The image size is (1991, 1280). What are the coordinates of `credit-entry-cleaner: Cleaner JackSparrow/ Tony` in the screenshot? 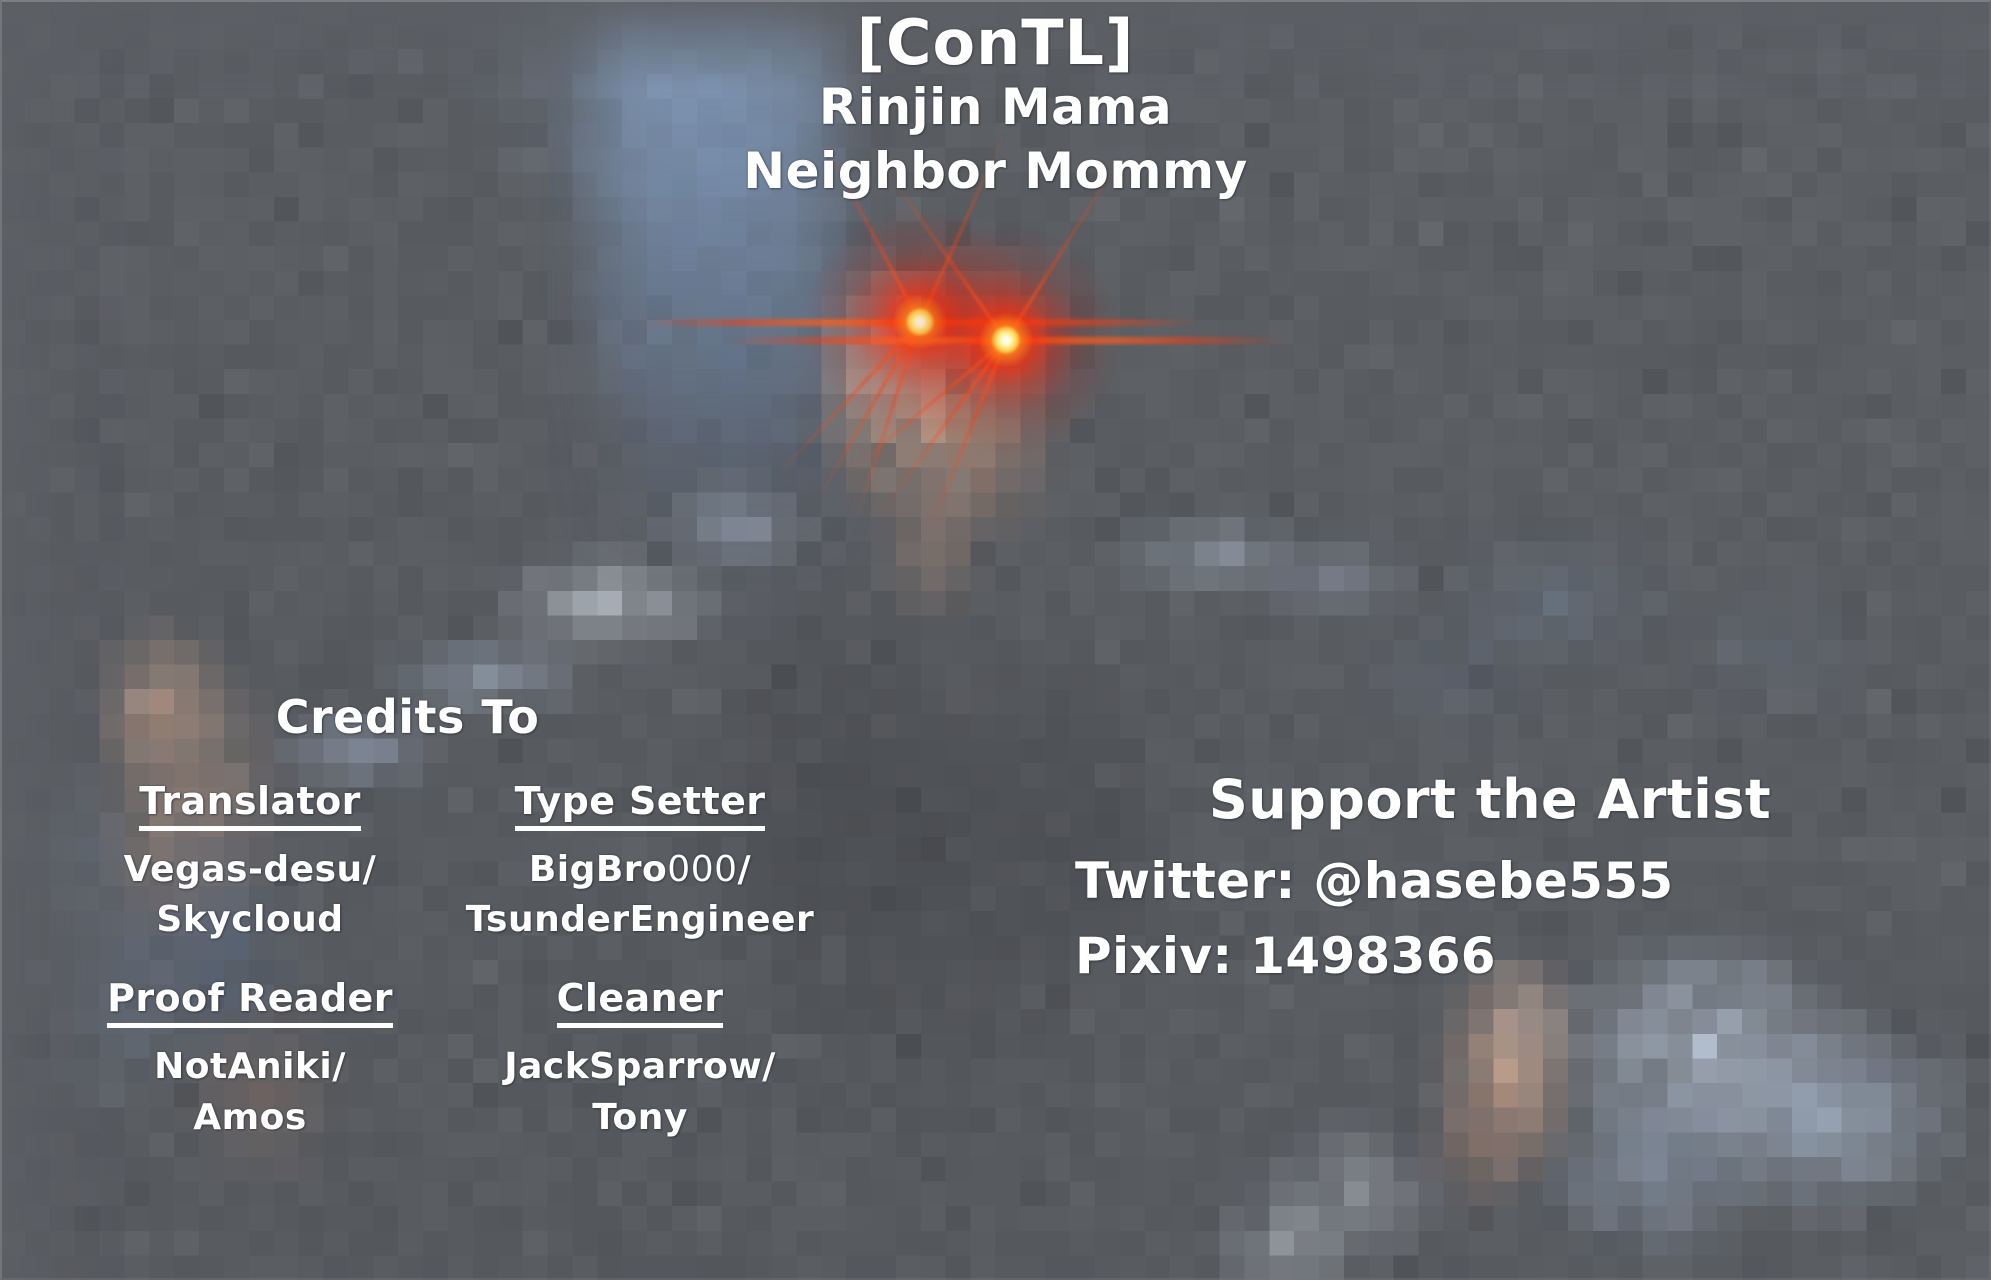 It's located at (640, 1059).